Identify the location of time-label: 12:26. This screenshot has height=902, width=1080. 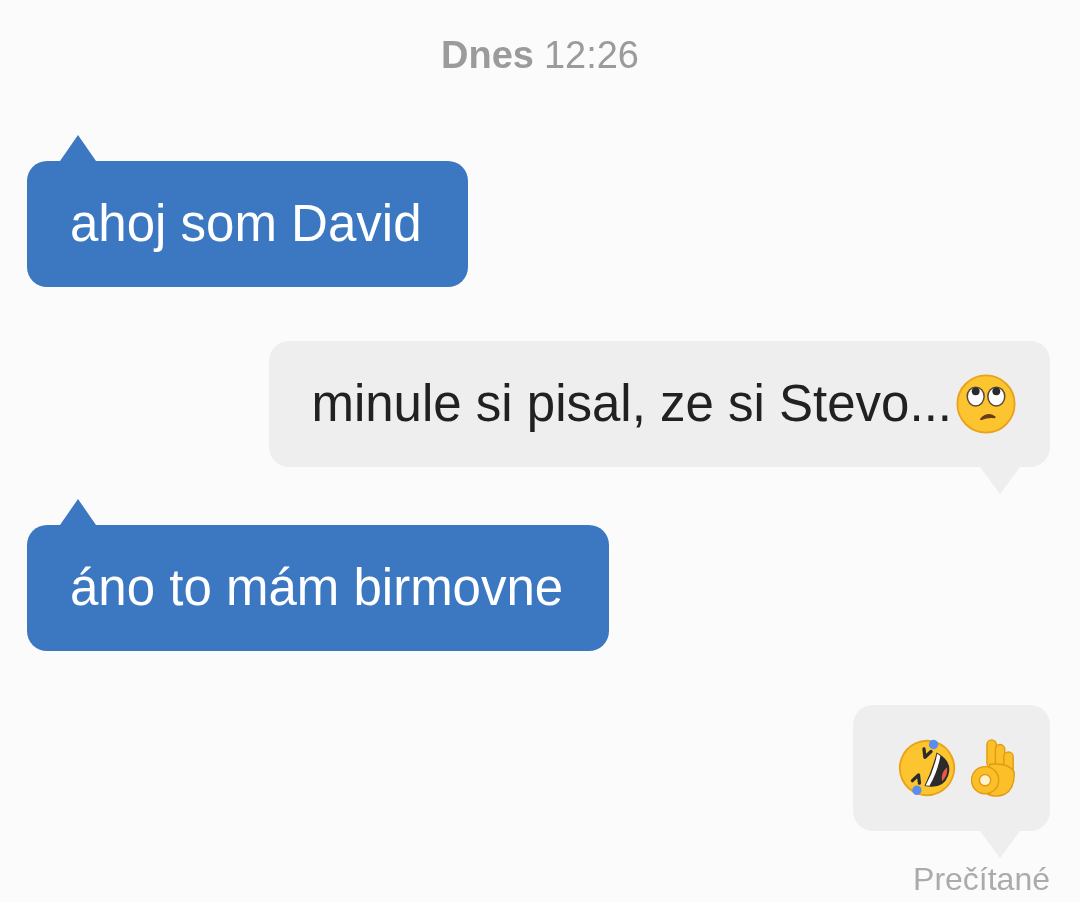
(591, 55).